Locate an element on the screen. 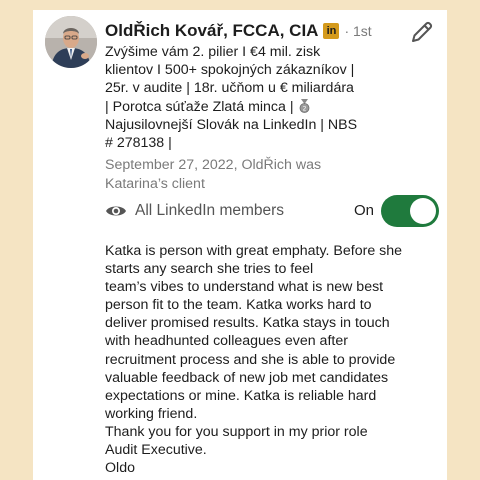 The height and width of the screenshot is (480, 480). recommendation-line: starts any search she tries to feel is located at coordinates (209, 269).